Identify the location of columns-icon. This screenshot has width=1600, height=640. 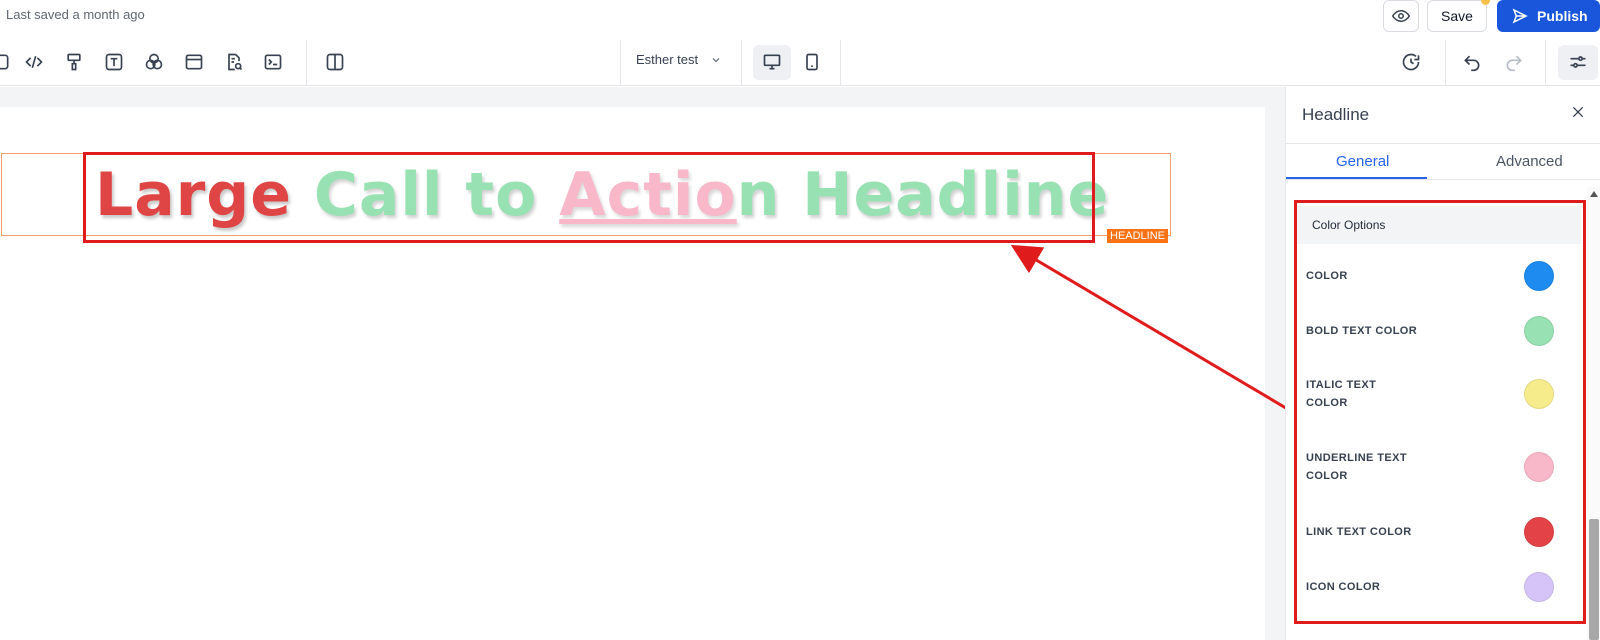
(335, 62).